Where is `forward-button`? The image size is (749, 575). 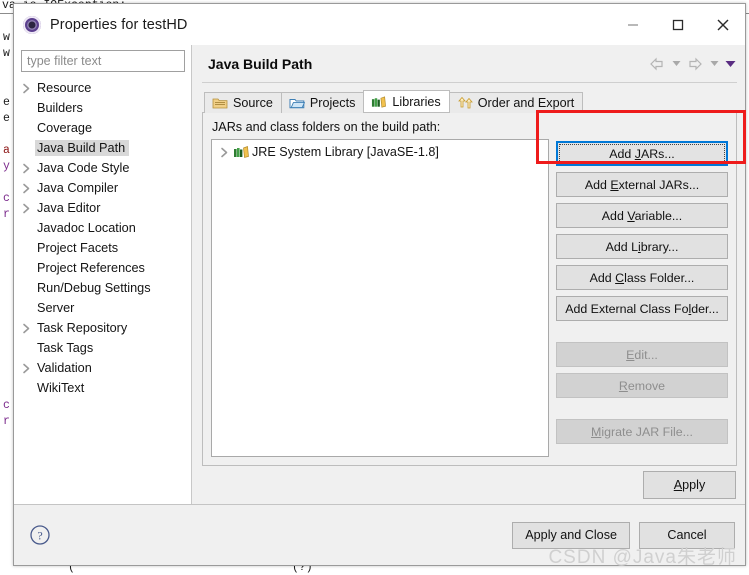
forward-button is located at coordinates (695, 64).